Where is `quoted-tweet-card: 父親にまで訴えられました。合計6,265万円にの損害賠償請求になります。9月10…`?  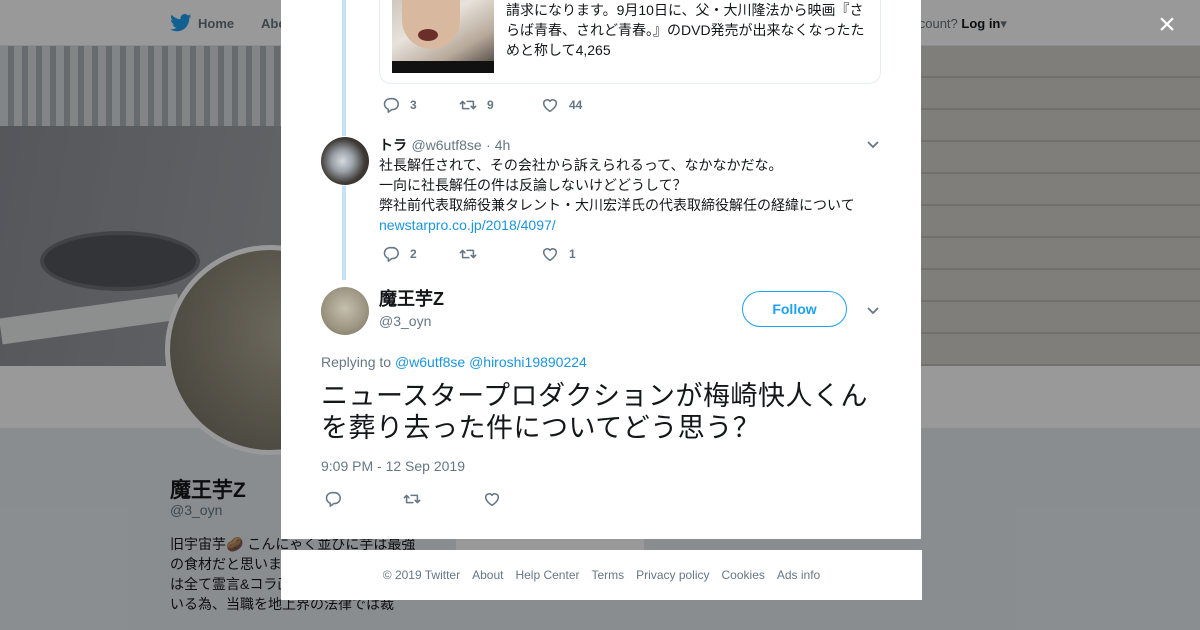
quoted-tweet-card: 父親にまで訴えられました。合計6,265万円にの損害賠償請求になります。9月10… is located at coordinates (630, 42).